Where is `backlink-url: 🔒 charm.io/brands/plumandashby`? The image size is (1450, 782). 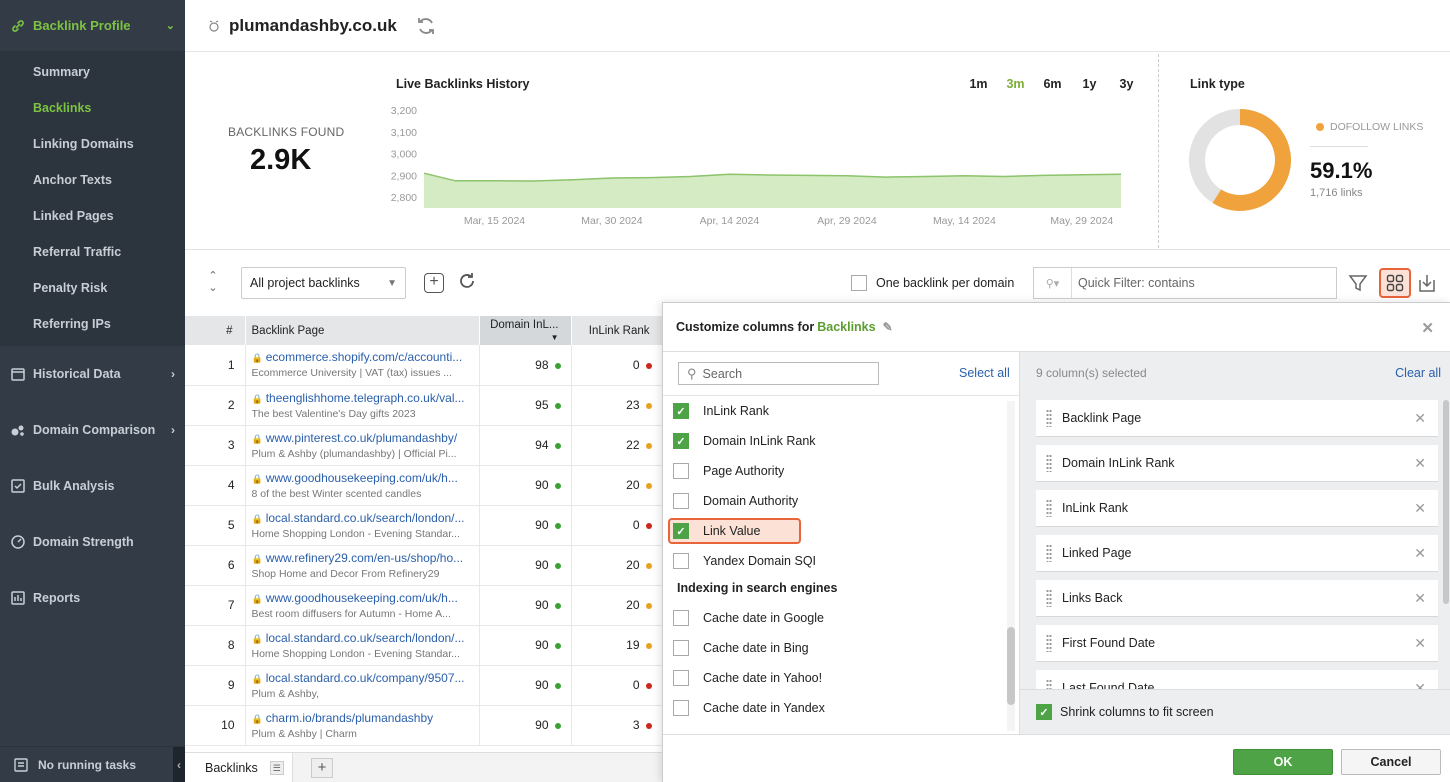
backlink-url: 🔒 charm.io/brands/plumandashby is located at coordinates (362, 718).